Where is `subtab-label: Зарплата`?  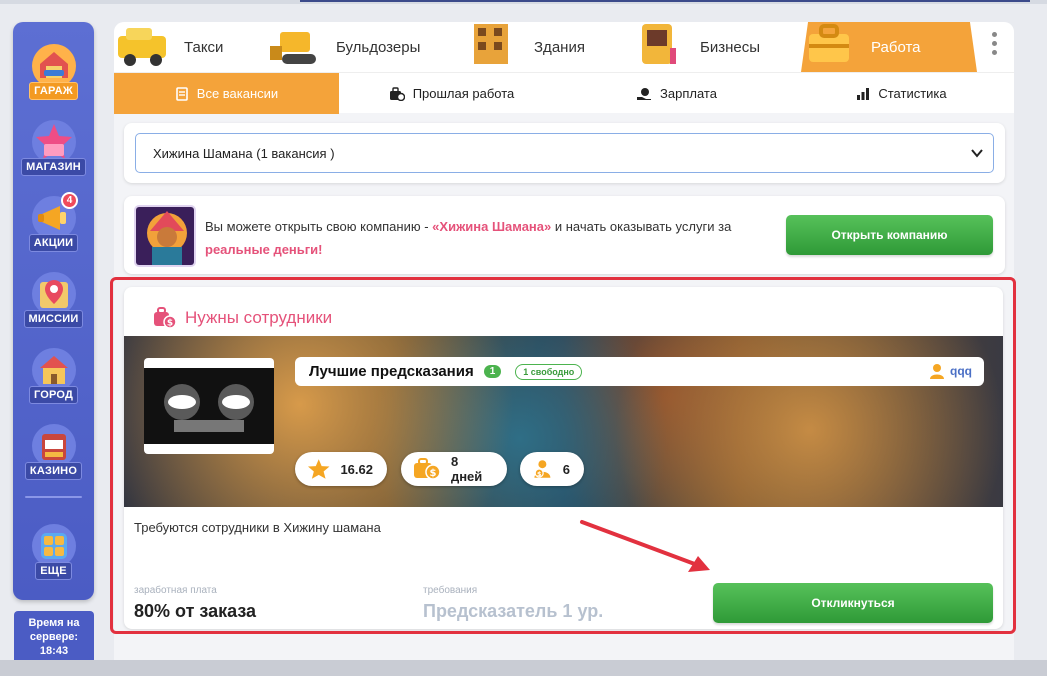
subtab-label: Зарплата is located at coordinates (688, 93).